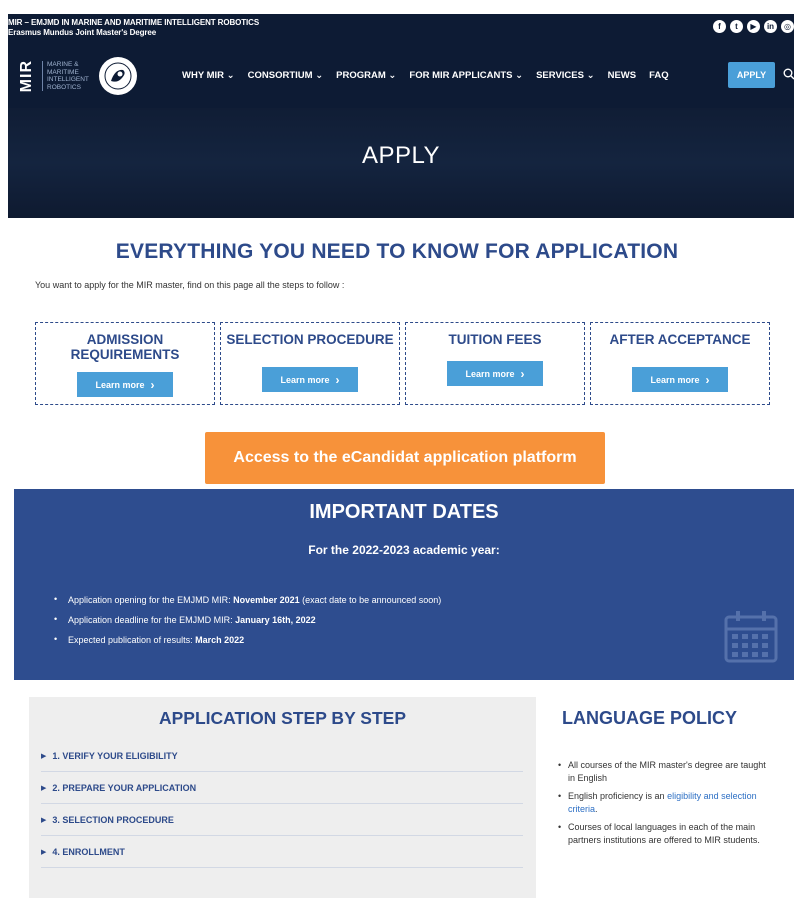 The height and width of the screenshot is (898, 794). What do you see at coordinates (565, 75) in the screenshot?
I see `nav-services: SERVICES ⌄` at bounding box center [565, 75].